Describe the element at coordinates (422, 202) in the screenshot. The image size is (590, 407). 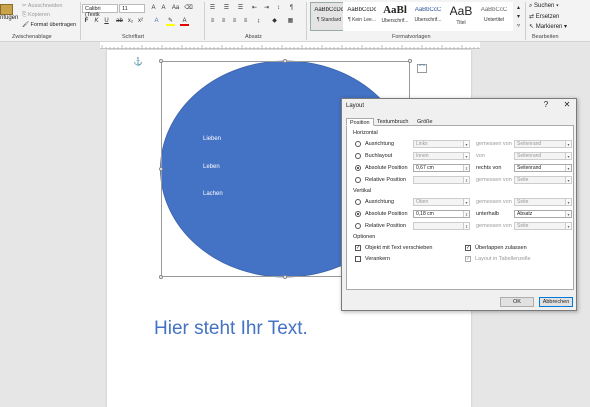
I see `v-alignment-value: Oben` at that location.